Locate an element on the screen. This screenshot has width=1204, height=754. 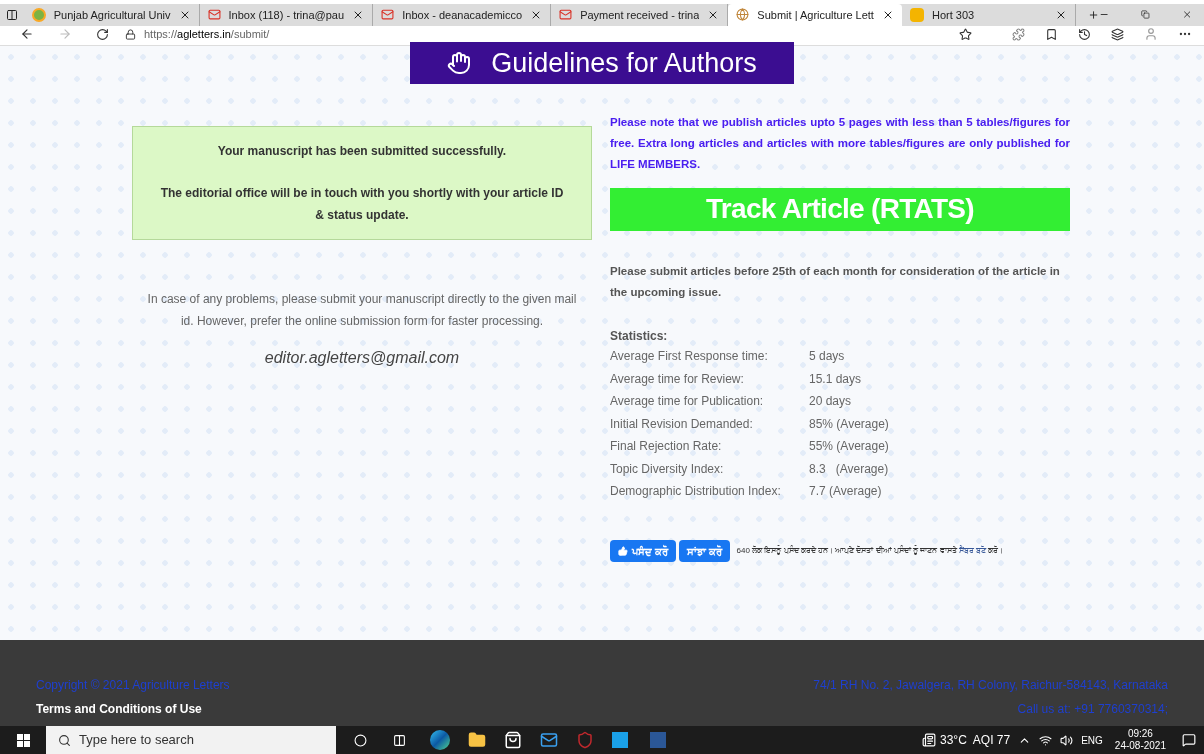
like-button: ਪਸੰਦ ਕਰੋ is located at coordinates (643, 551).